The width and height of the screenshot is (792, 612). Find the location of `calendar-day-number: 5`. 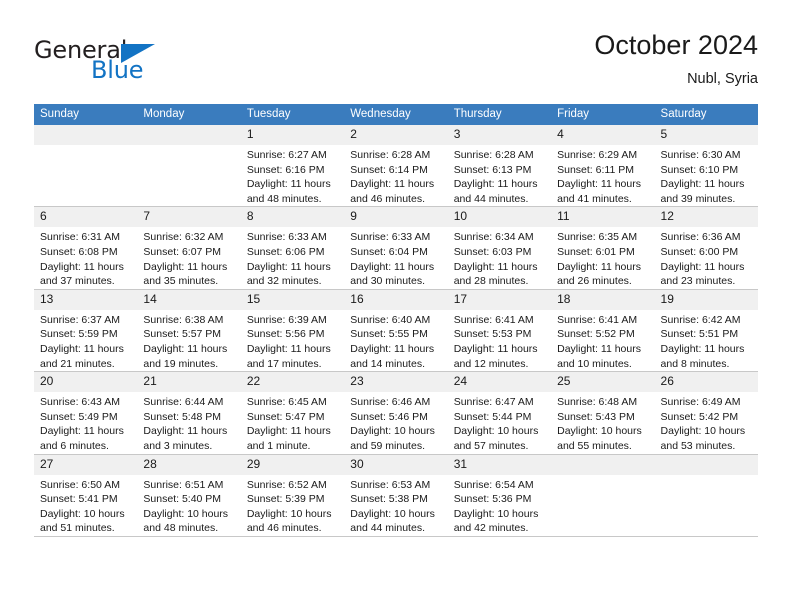

calendar-day-number: 5 is located at coordinates (706, 135).